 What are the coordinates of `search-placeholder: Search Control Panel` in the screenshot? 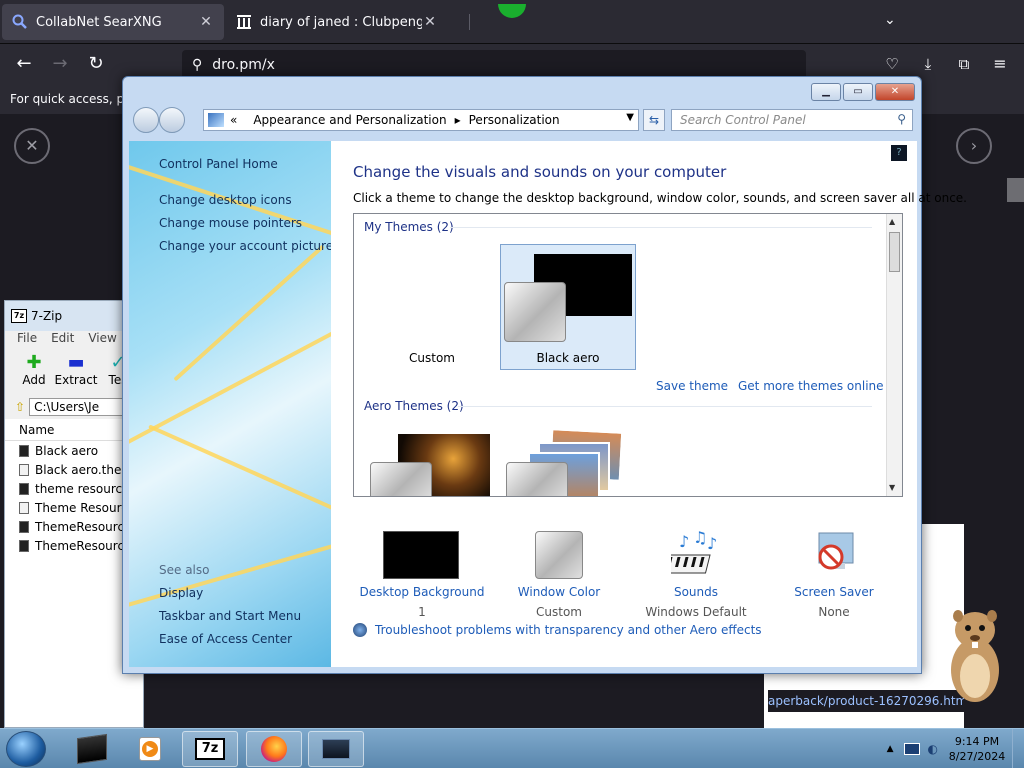 It's located at (743, 120).